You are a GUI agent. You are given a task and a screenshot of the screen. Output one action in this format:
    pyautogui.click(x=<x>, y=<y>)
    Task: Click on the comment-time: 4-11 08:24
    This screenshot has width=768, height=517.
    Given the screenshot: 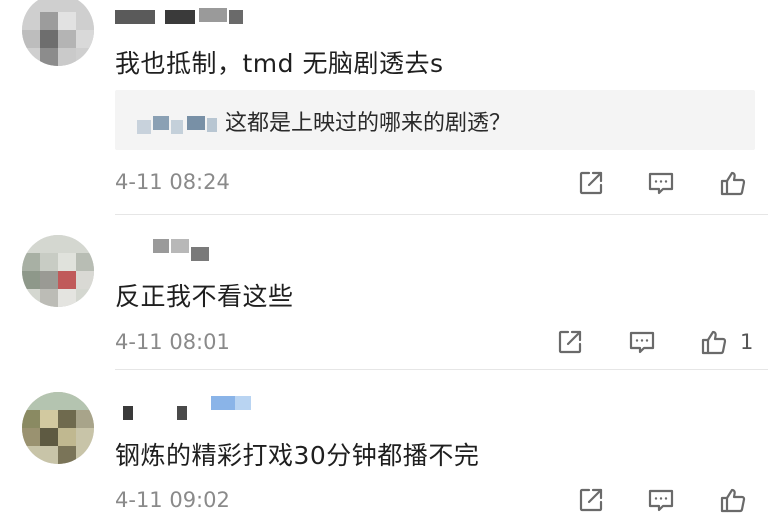 What is the action you would take?
    pyautogui.click(x=172, y=182)
    